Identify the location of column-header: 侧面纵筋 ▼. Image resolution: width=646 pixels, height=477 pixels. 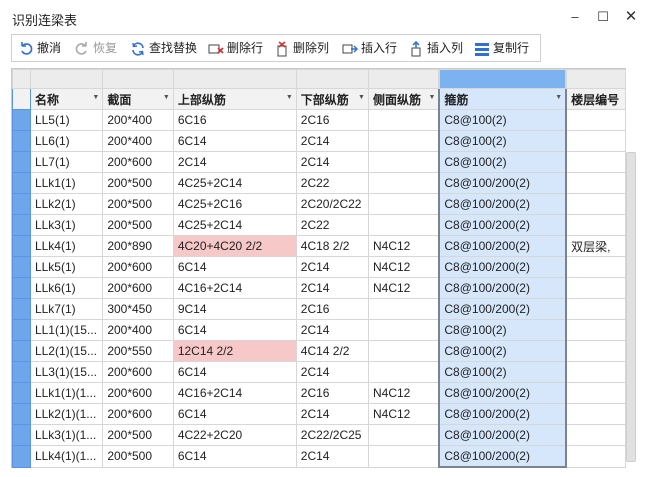
(403, 99).